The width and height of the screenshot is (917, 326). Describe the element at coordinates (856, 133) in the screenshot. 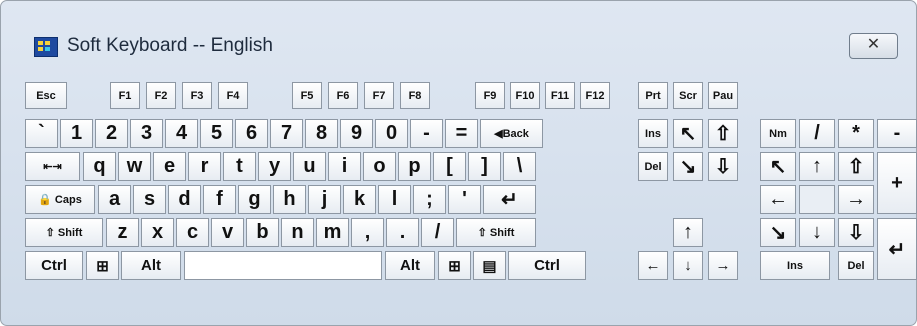

I see `key-num-multiply: *` at that location.